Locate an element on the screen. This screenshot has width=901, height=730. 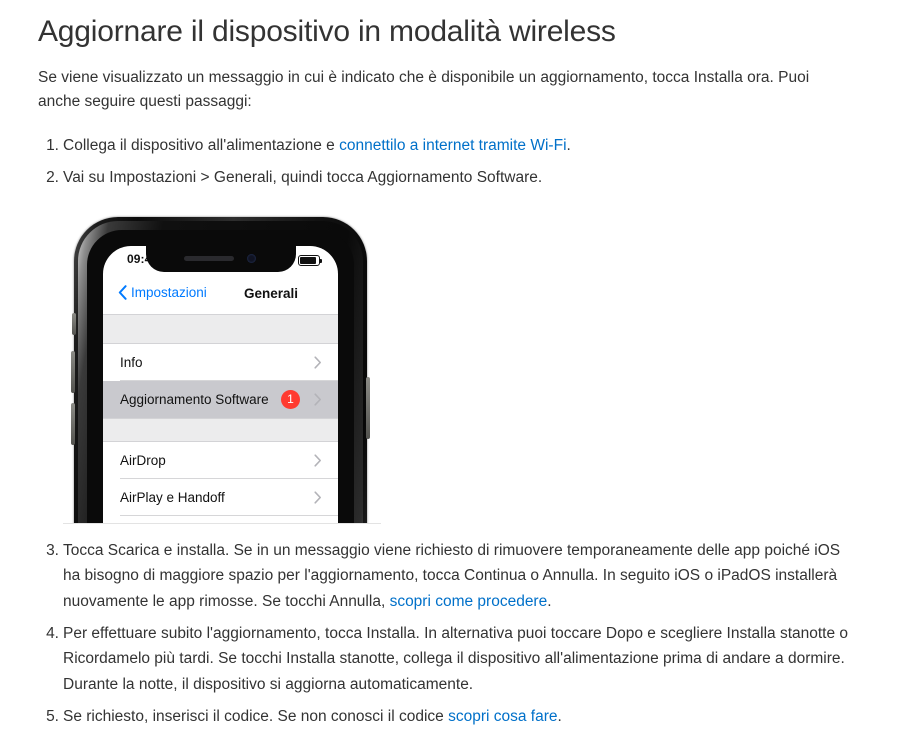
notification-badge: 1 is located at coordinates (290, 399).